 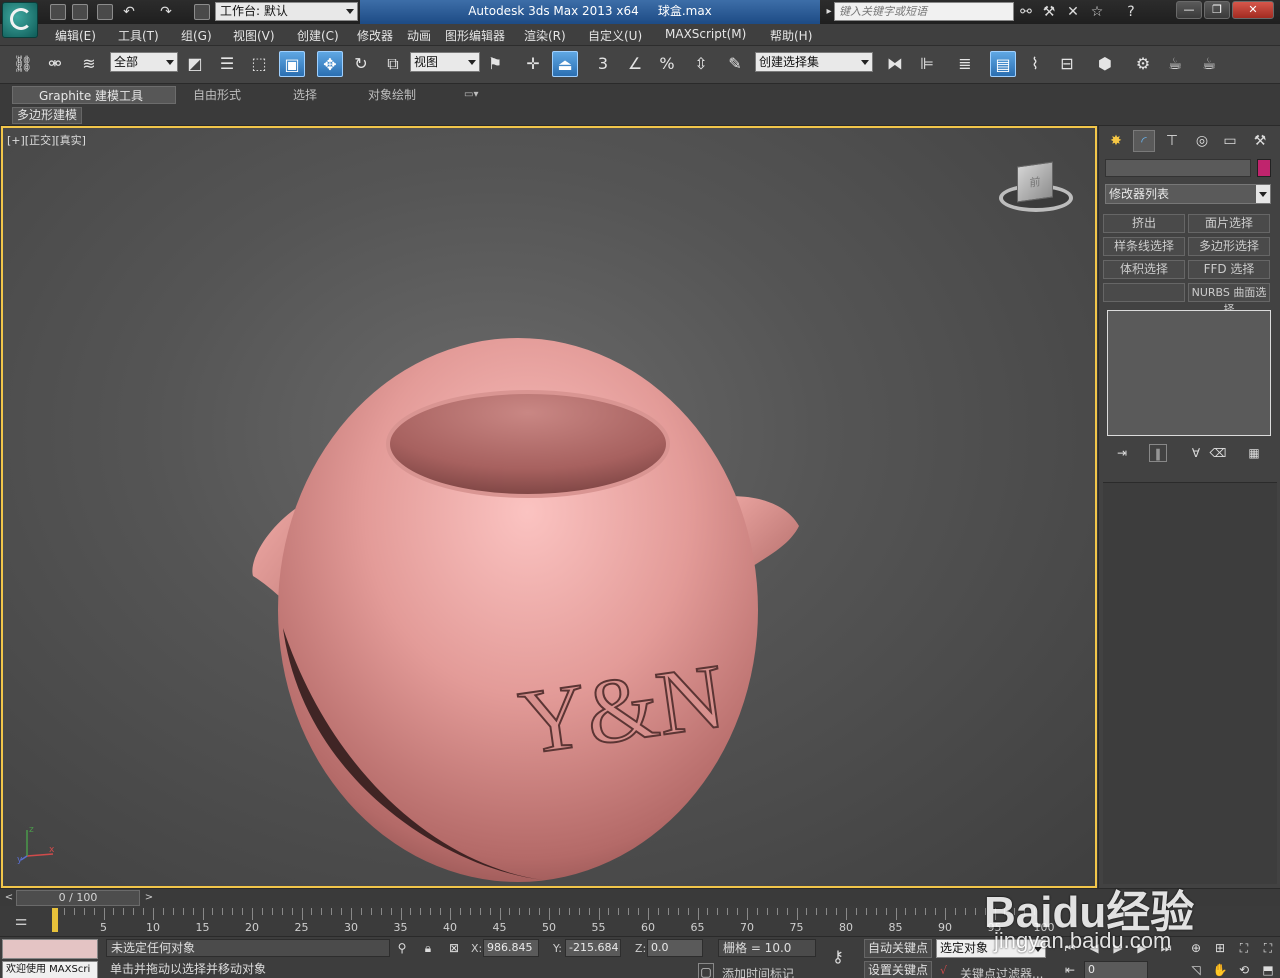 What do you see at coordinates (1118, 948) in the screenshot?
I see `play-icon: ▶` at bounding box center [1118, 948].